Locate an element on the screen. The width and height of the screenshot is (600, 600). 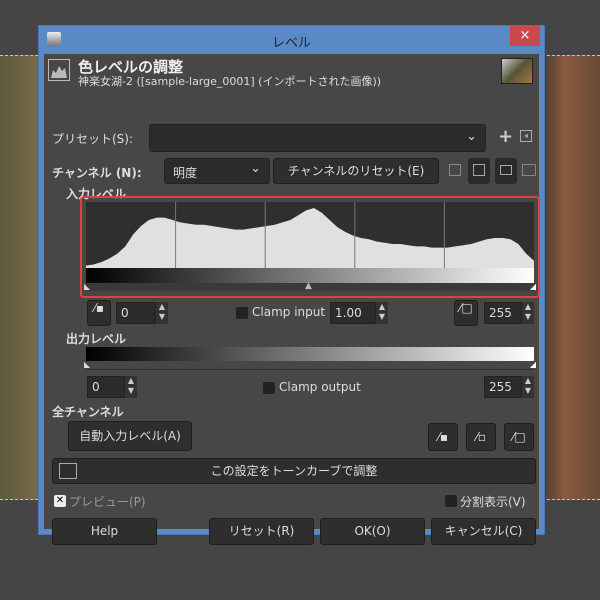
histogram-view-icon is located at coordinates (506, 171).